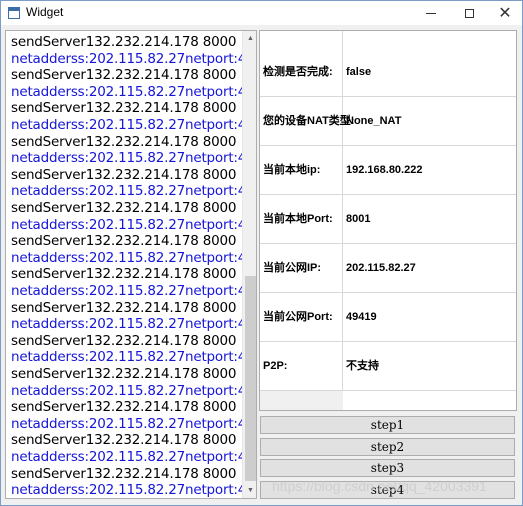  I want to click on row-label: 当前公网Port:, so click(298, 317).